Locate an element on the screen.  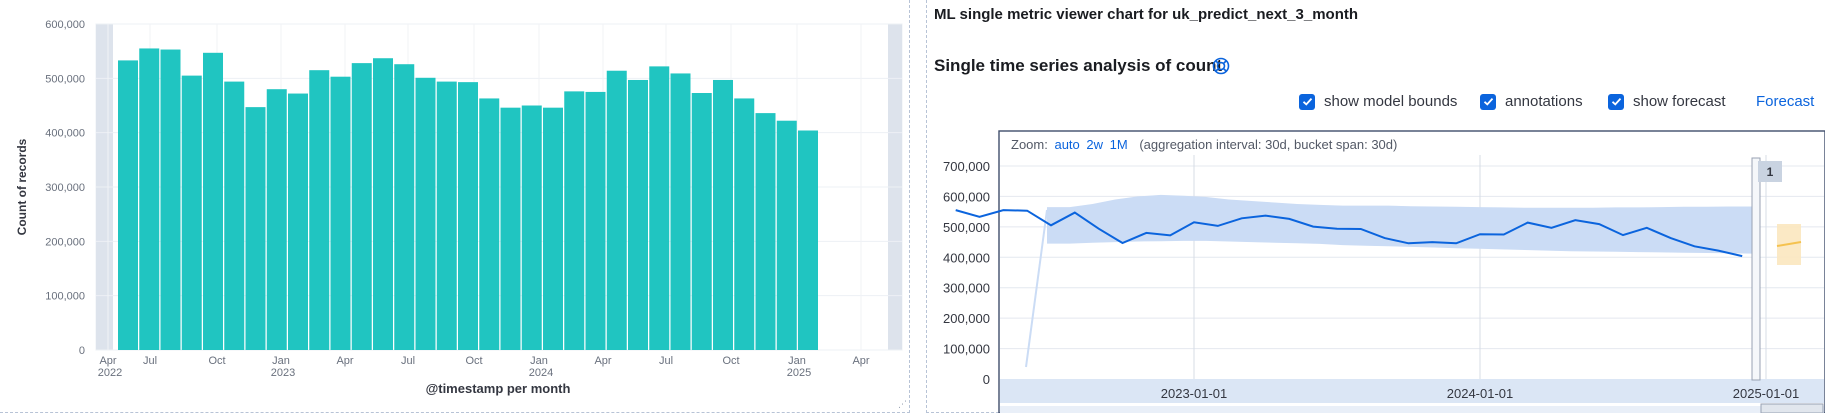
zoom-auto-link: auto is located at coordinates (1066, 144).